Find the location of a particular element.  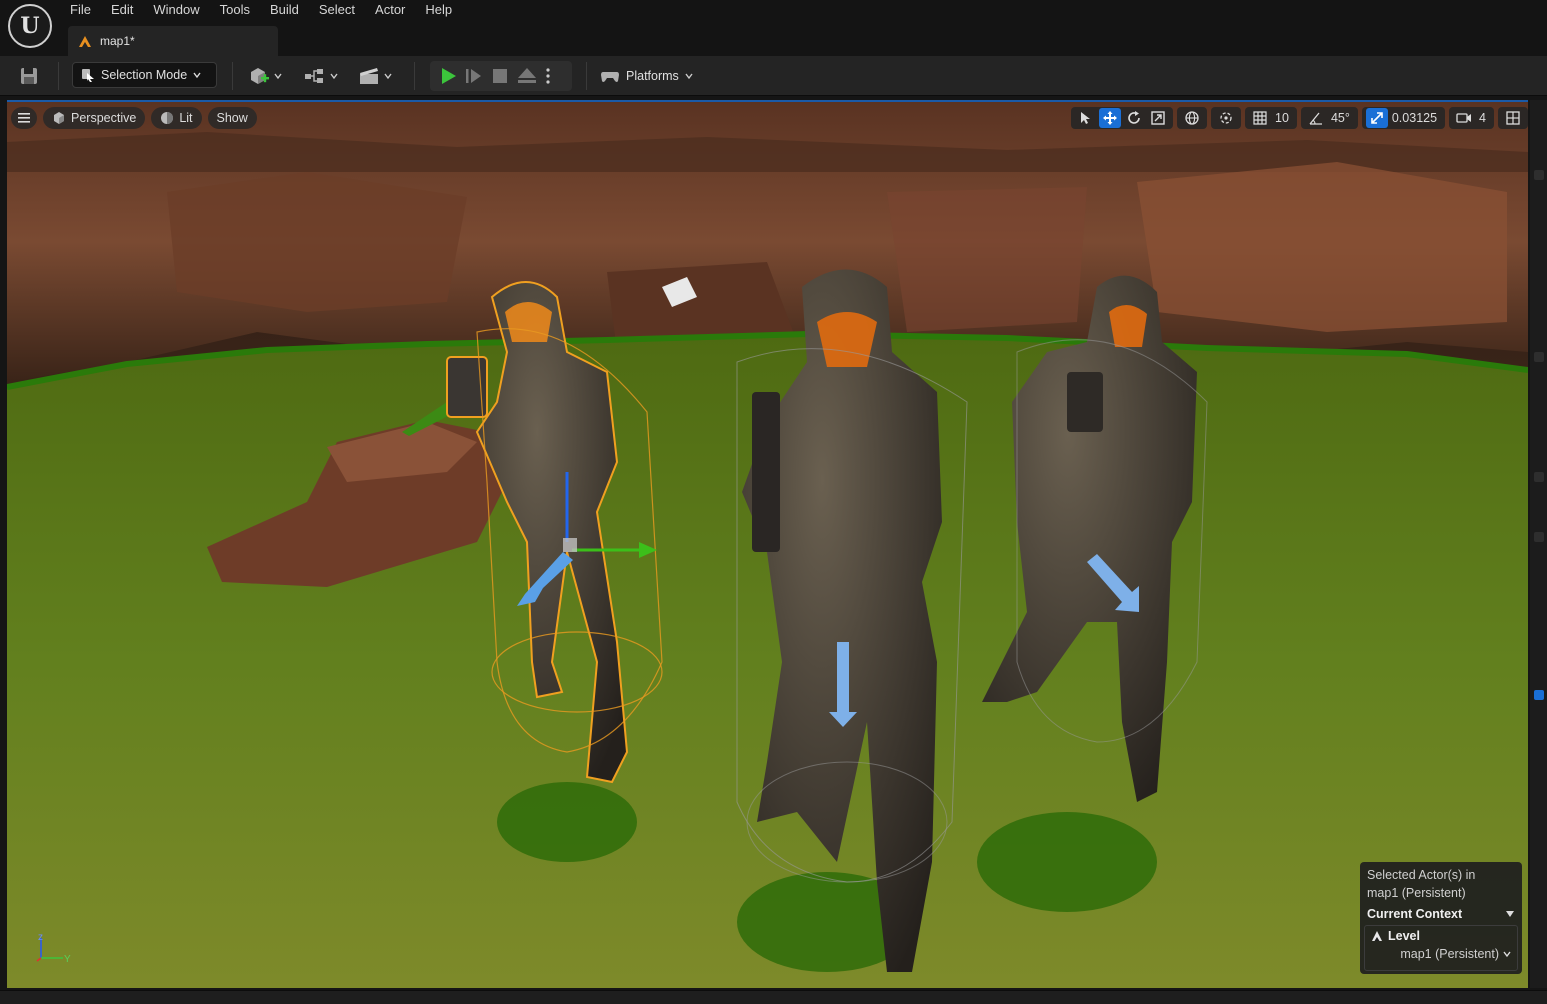

grid-snap-control: 10 is located at coordinates (1271, 118).